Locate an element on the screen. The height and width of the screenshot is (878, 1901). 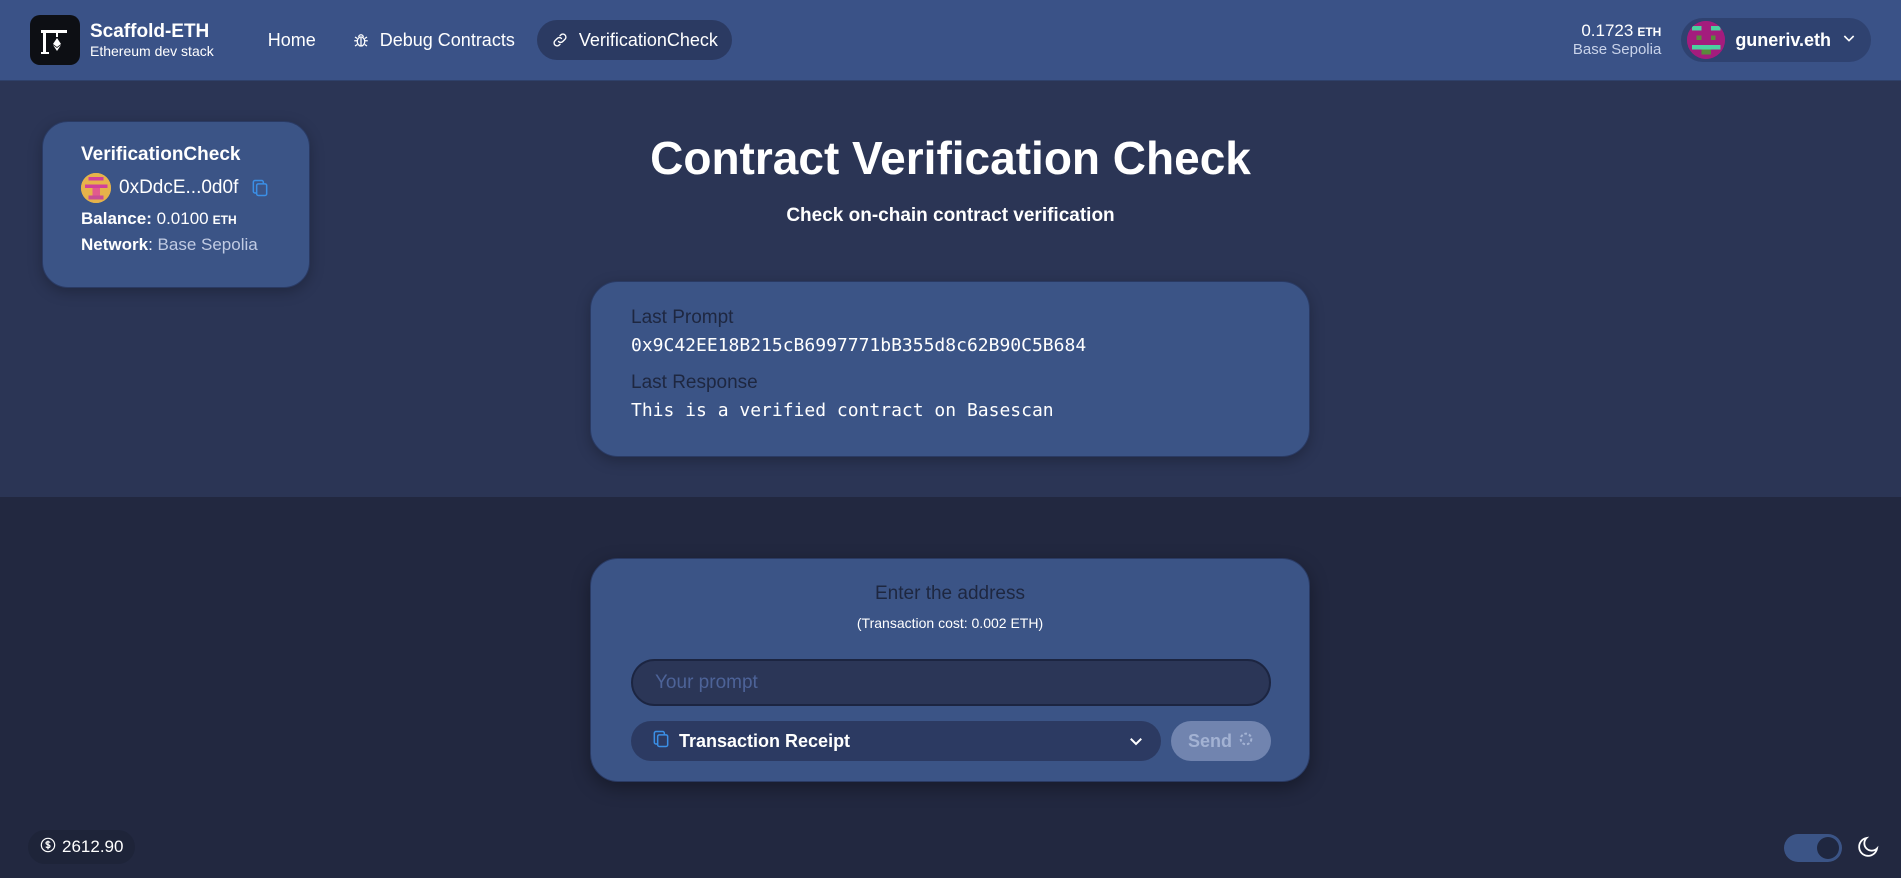
account-dropdown-button: guneriv.eth is located at coordinates (1776, 40).